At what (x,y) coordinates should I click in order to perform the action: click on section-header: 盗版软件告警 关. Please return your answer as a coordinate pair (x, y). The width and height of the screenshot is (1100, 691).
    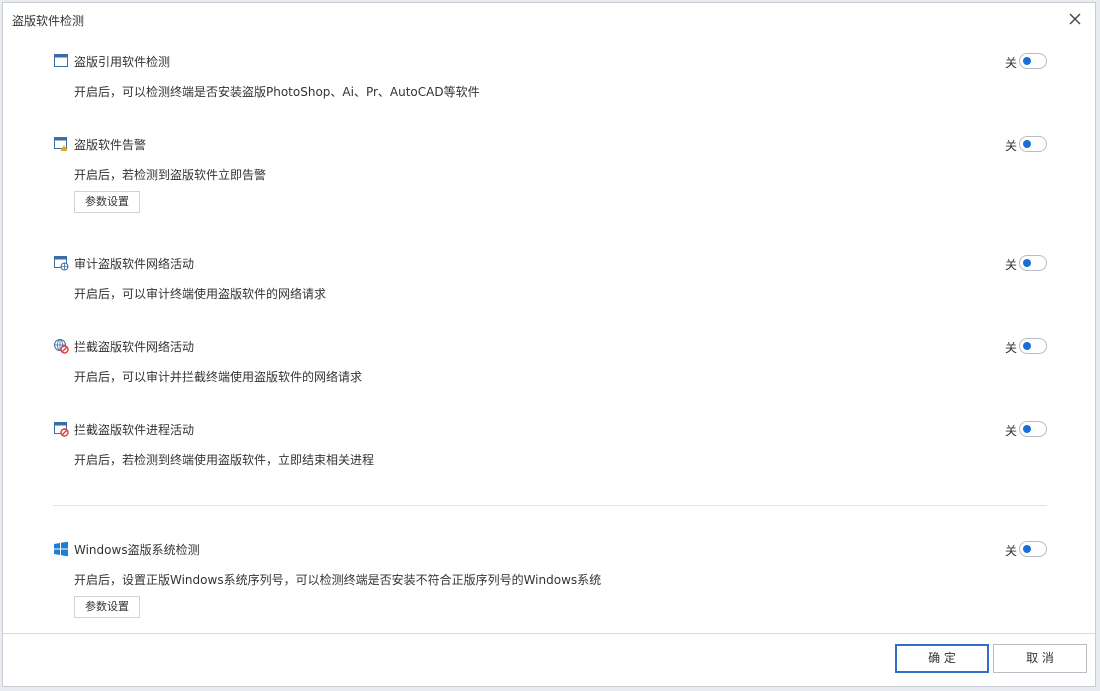
    Looking at the image, I should click on (550, 145).